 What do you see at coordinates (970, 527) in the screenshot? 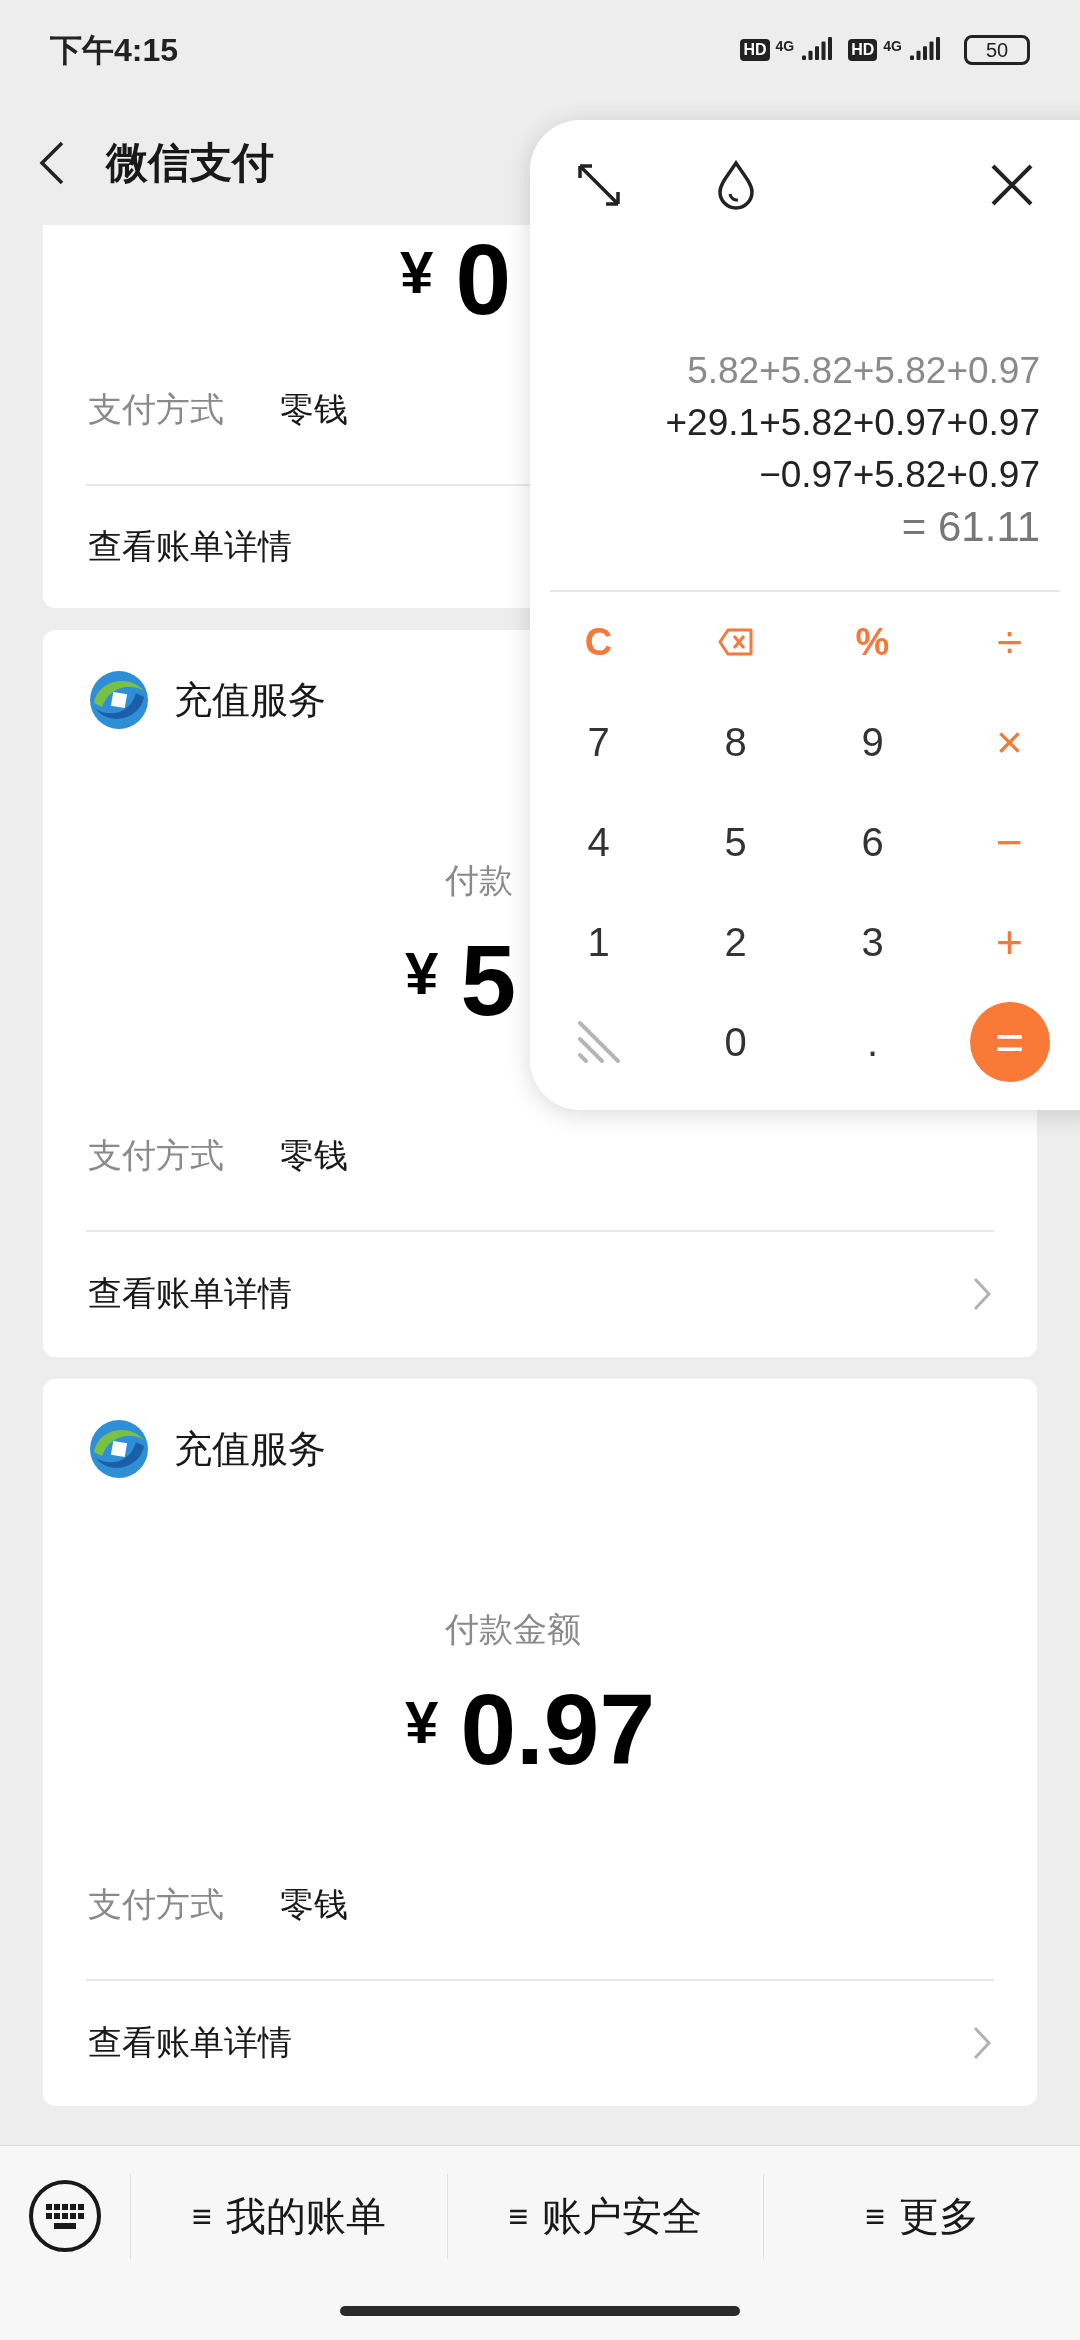
I see `expression-line: = 61.11` at bounding box center [970, 527].